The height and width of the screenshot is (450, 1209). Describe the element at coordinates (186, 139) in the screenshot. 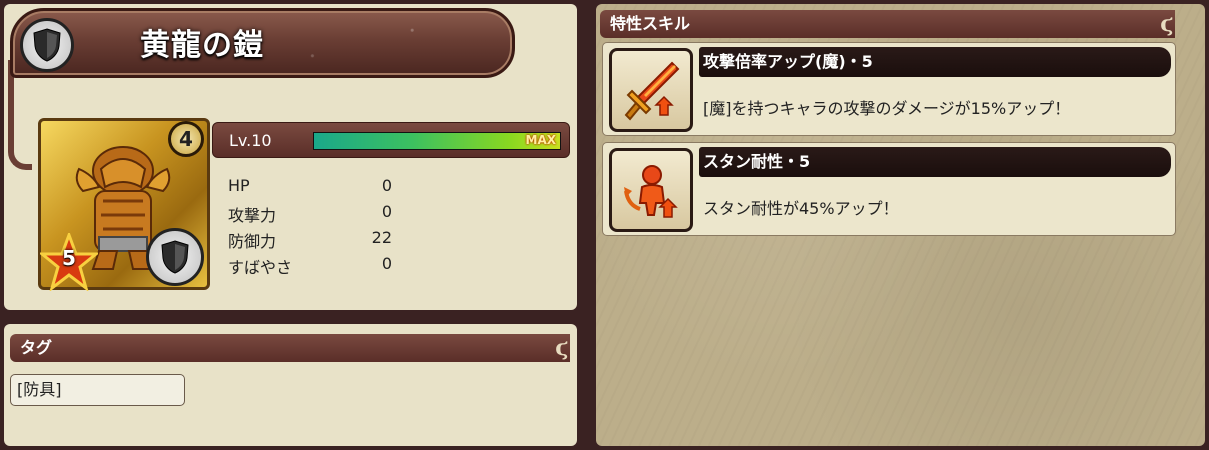

I see `level-badge: 4` at that location.